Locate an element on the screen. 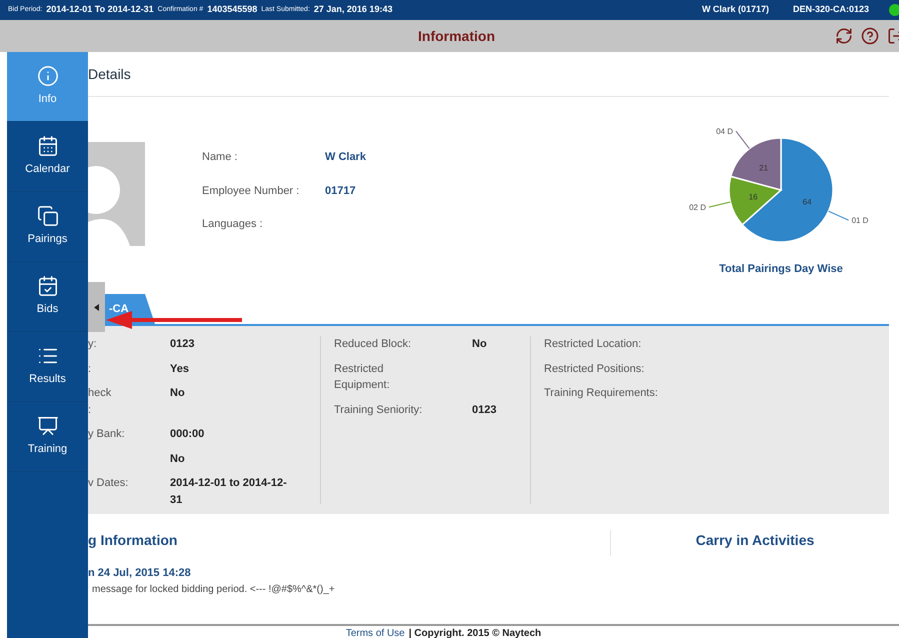 This screenshot has height=638, width=899. info-icon is located at coordinates (47, 76).